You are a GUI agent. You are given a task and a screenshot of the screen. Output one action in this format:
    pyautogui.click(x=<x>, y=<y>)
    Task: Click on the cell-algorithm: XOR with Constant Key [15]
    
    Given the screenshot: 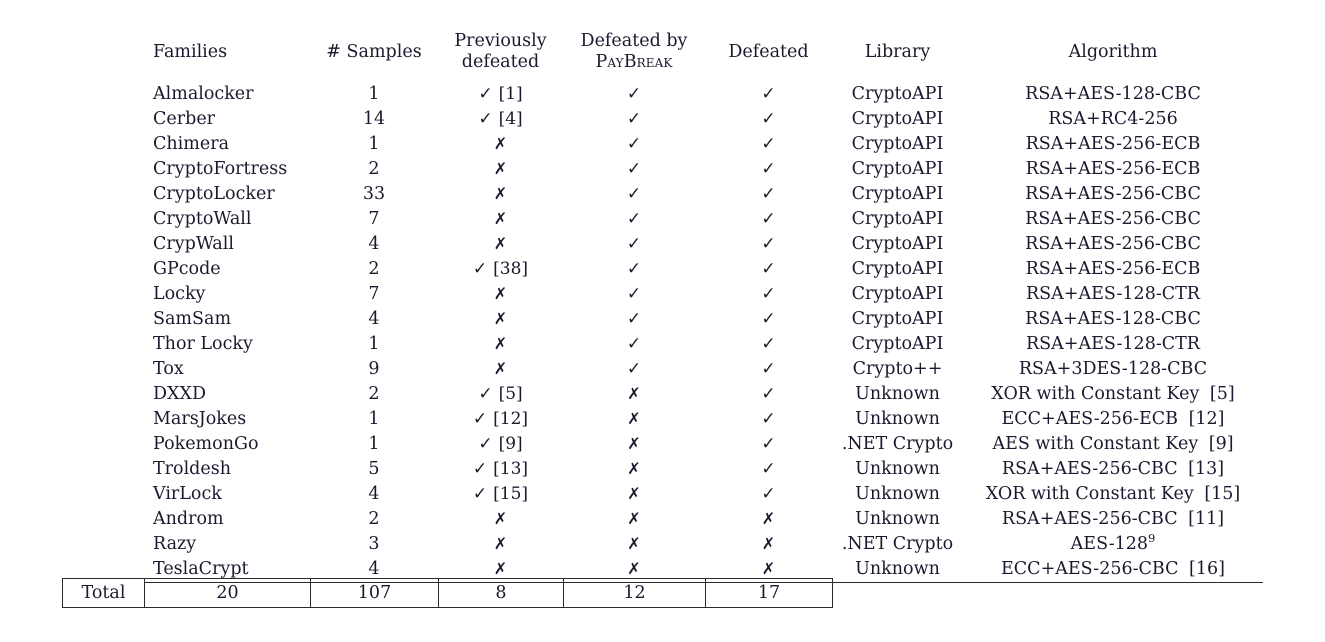 What is the action you would take?
    pyautogui.click(x=1113, y=494)
    